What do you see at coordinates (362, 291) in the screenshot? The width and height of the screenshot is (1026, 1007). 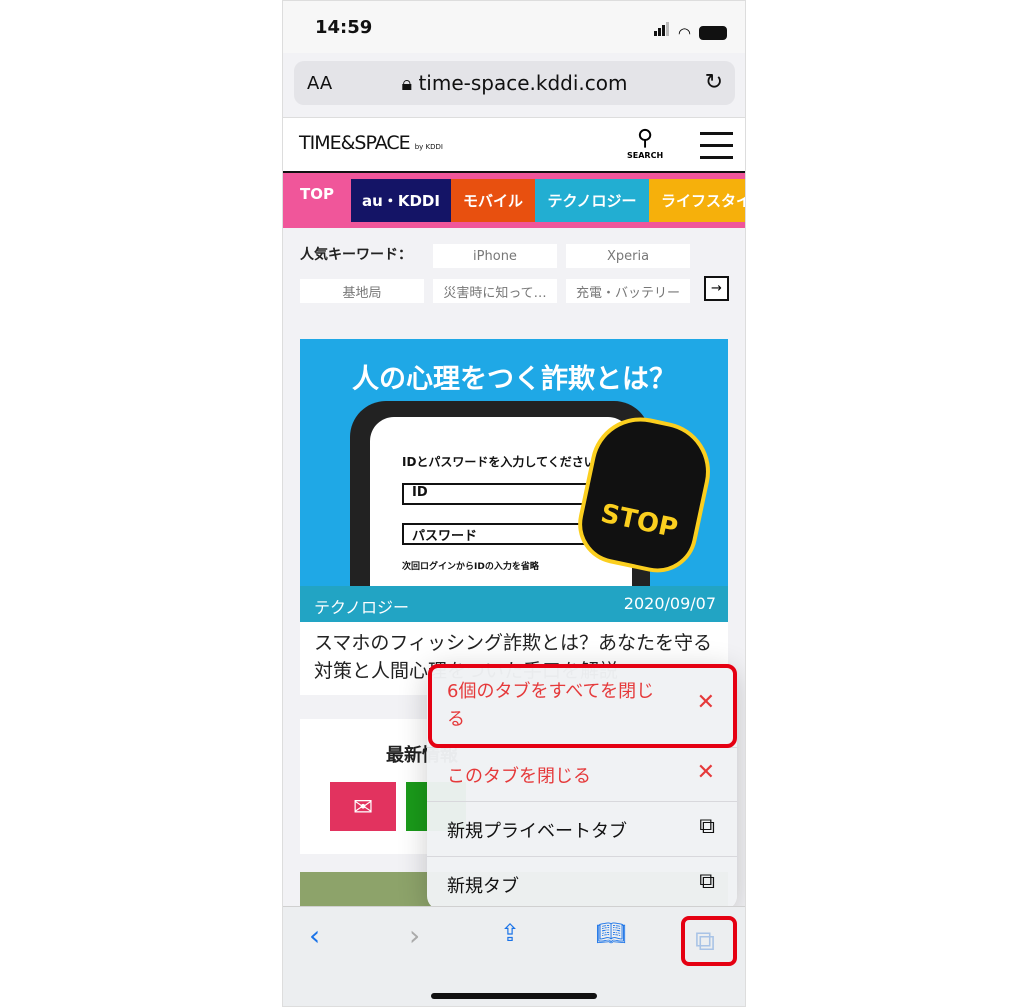 I see `keyword-chip: 基地局` at bounding box center [362, 291].